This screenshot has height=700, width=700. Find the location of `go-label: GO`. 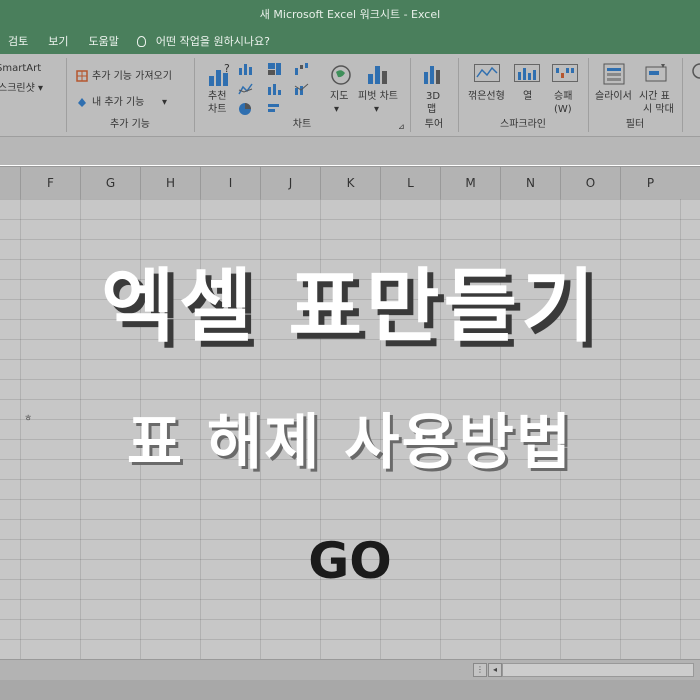

go-label: GO is located at coordinates (350, 561).